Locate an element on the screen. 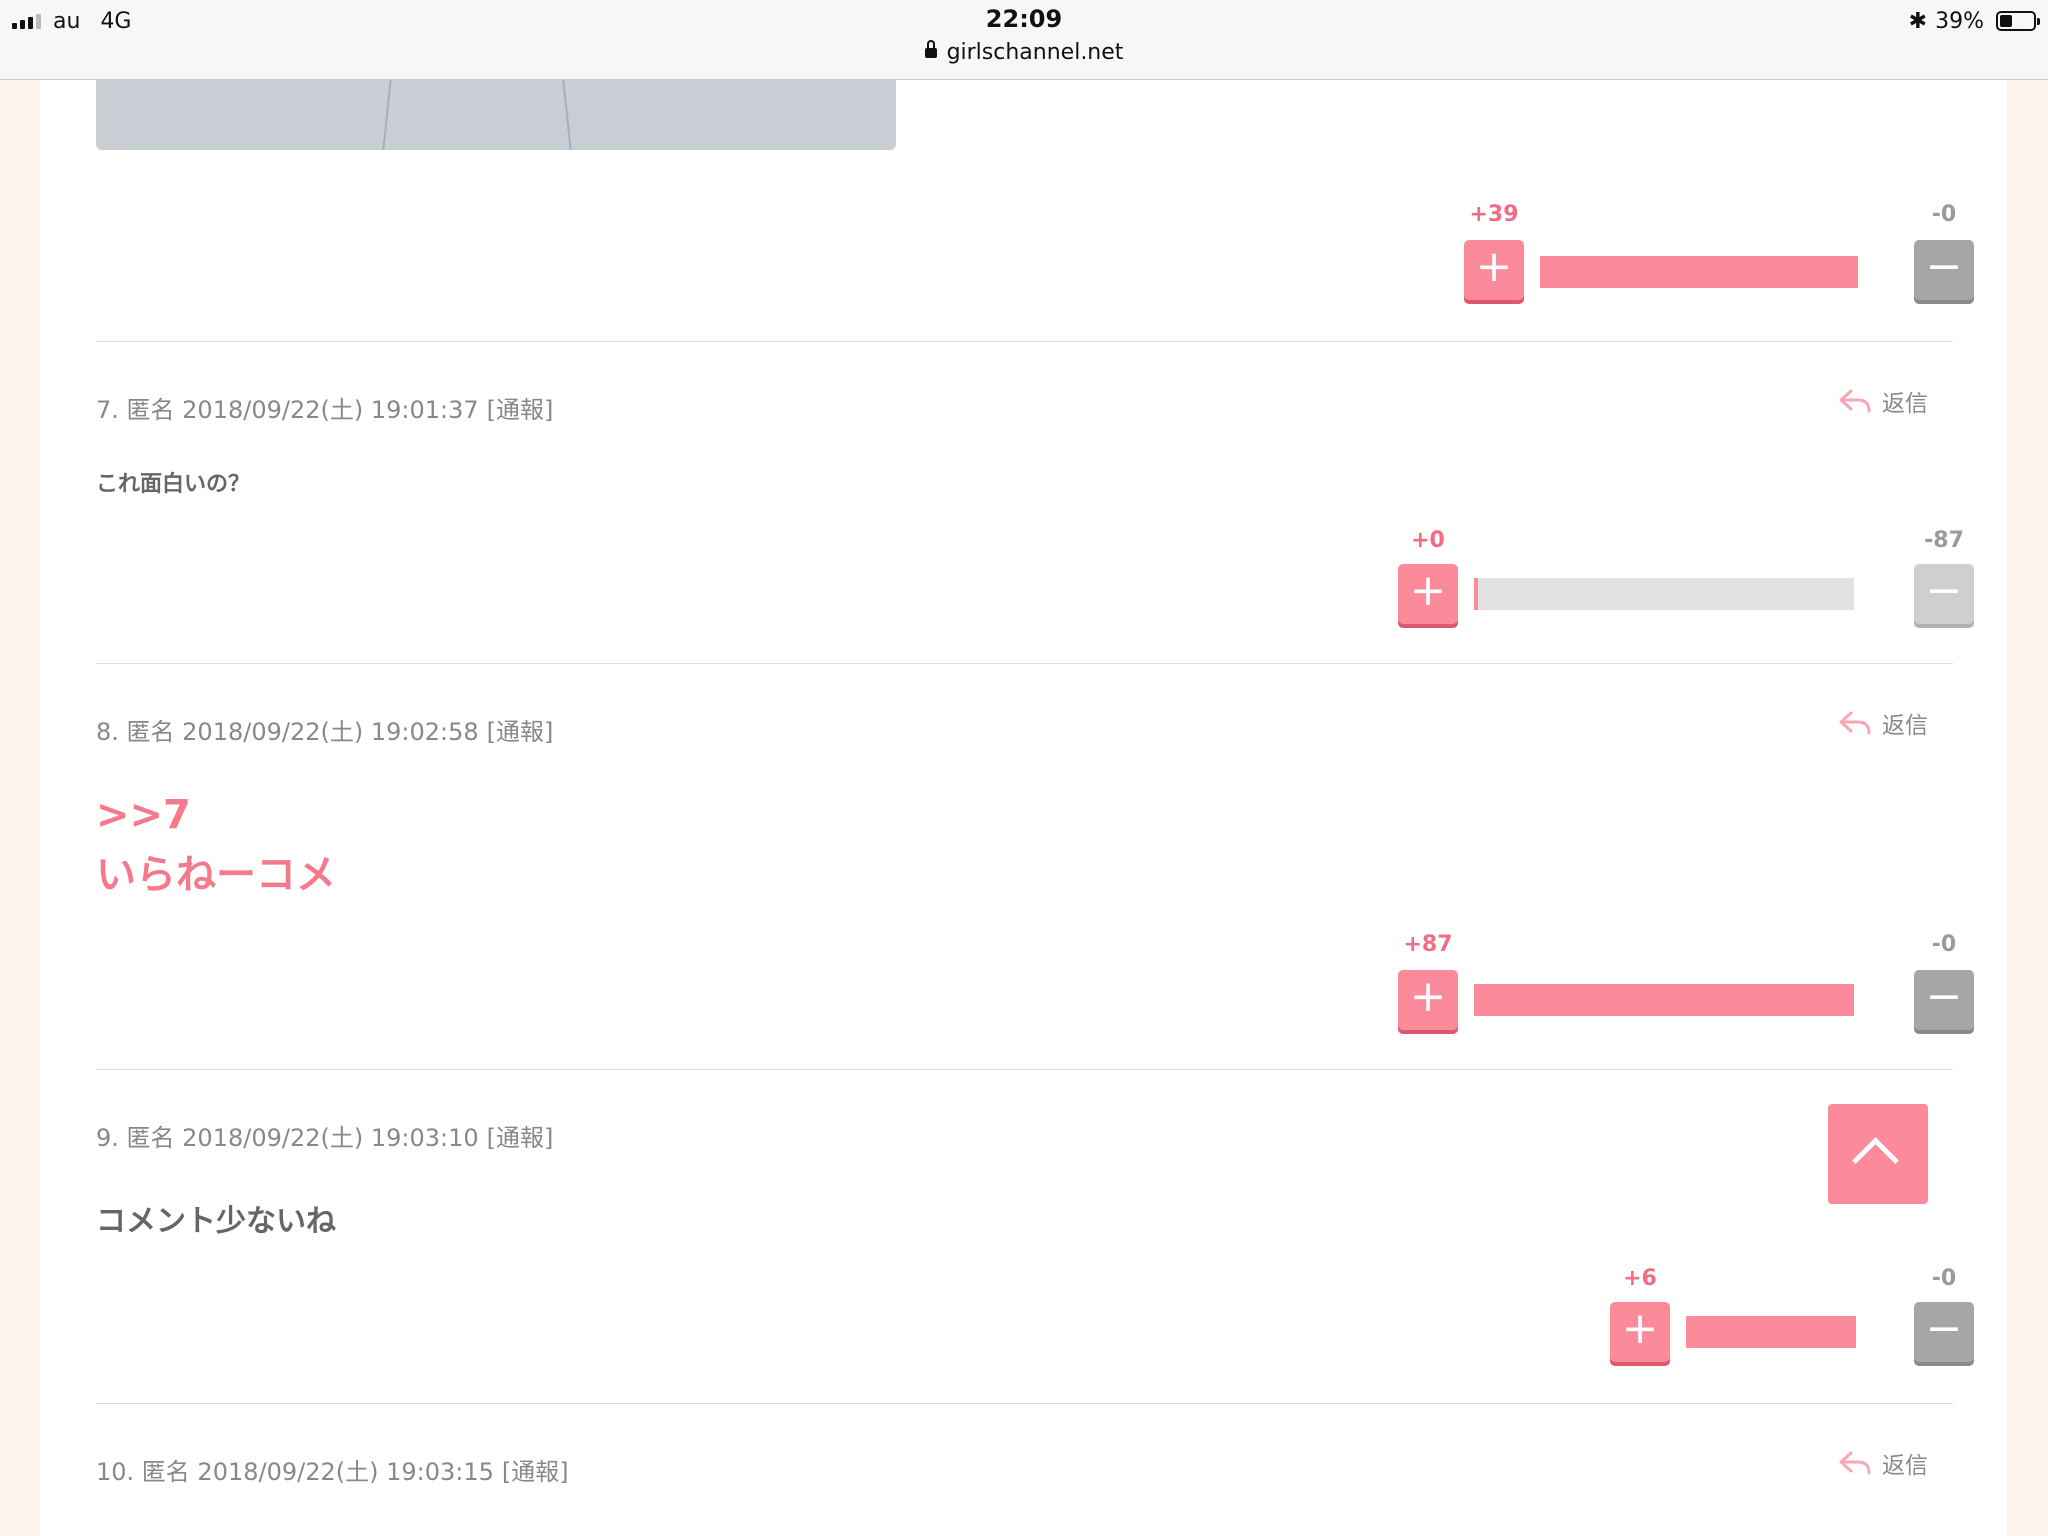 This screenshot has height=1536, width=2048. chevron-up-icon is located at coordinates (1875, 1160).